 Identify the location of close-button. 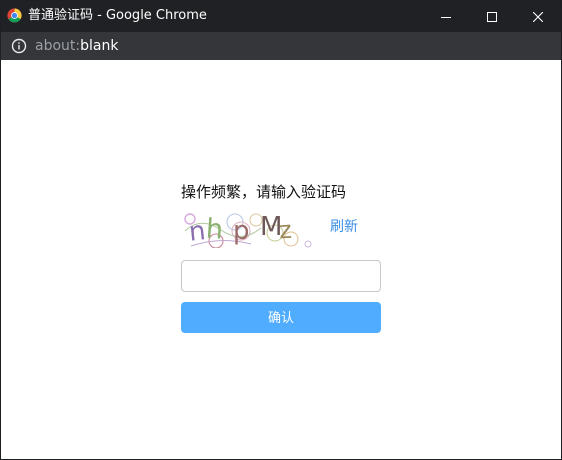
(538, 16).